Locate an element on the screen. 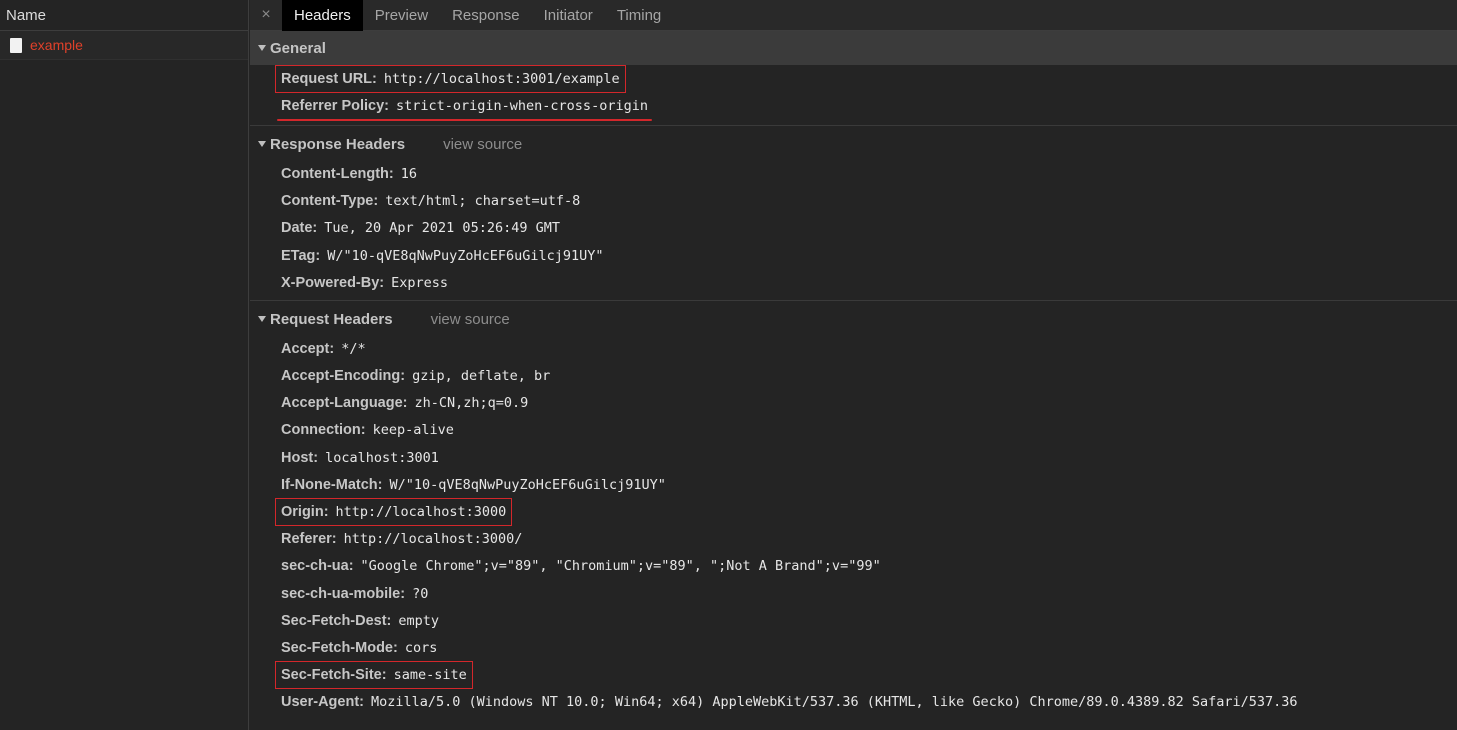  header-row: X-Powered-By: Express is located at coordinates (869, 282).